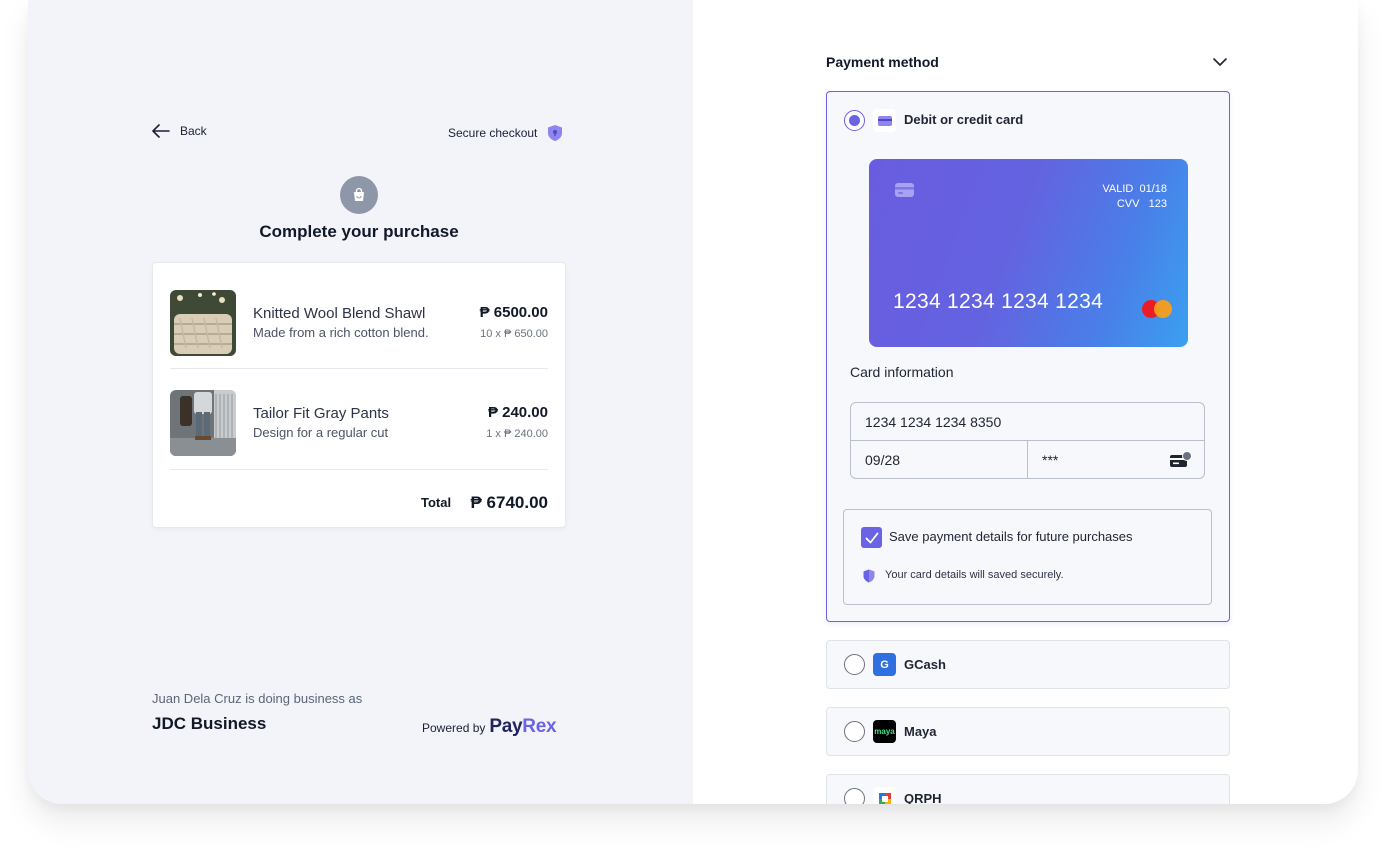 The height and width of the screenshot is (860, 1386). What do you see at coordinates (1028, 789) in the screenshot?
I see `payment-option-qrph: QRPH` at bounding box center [1028, 789].